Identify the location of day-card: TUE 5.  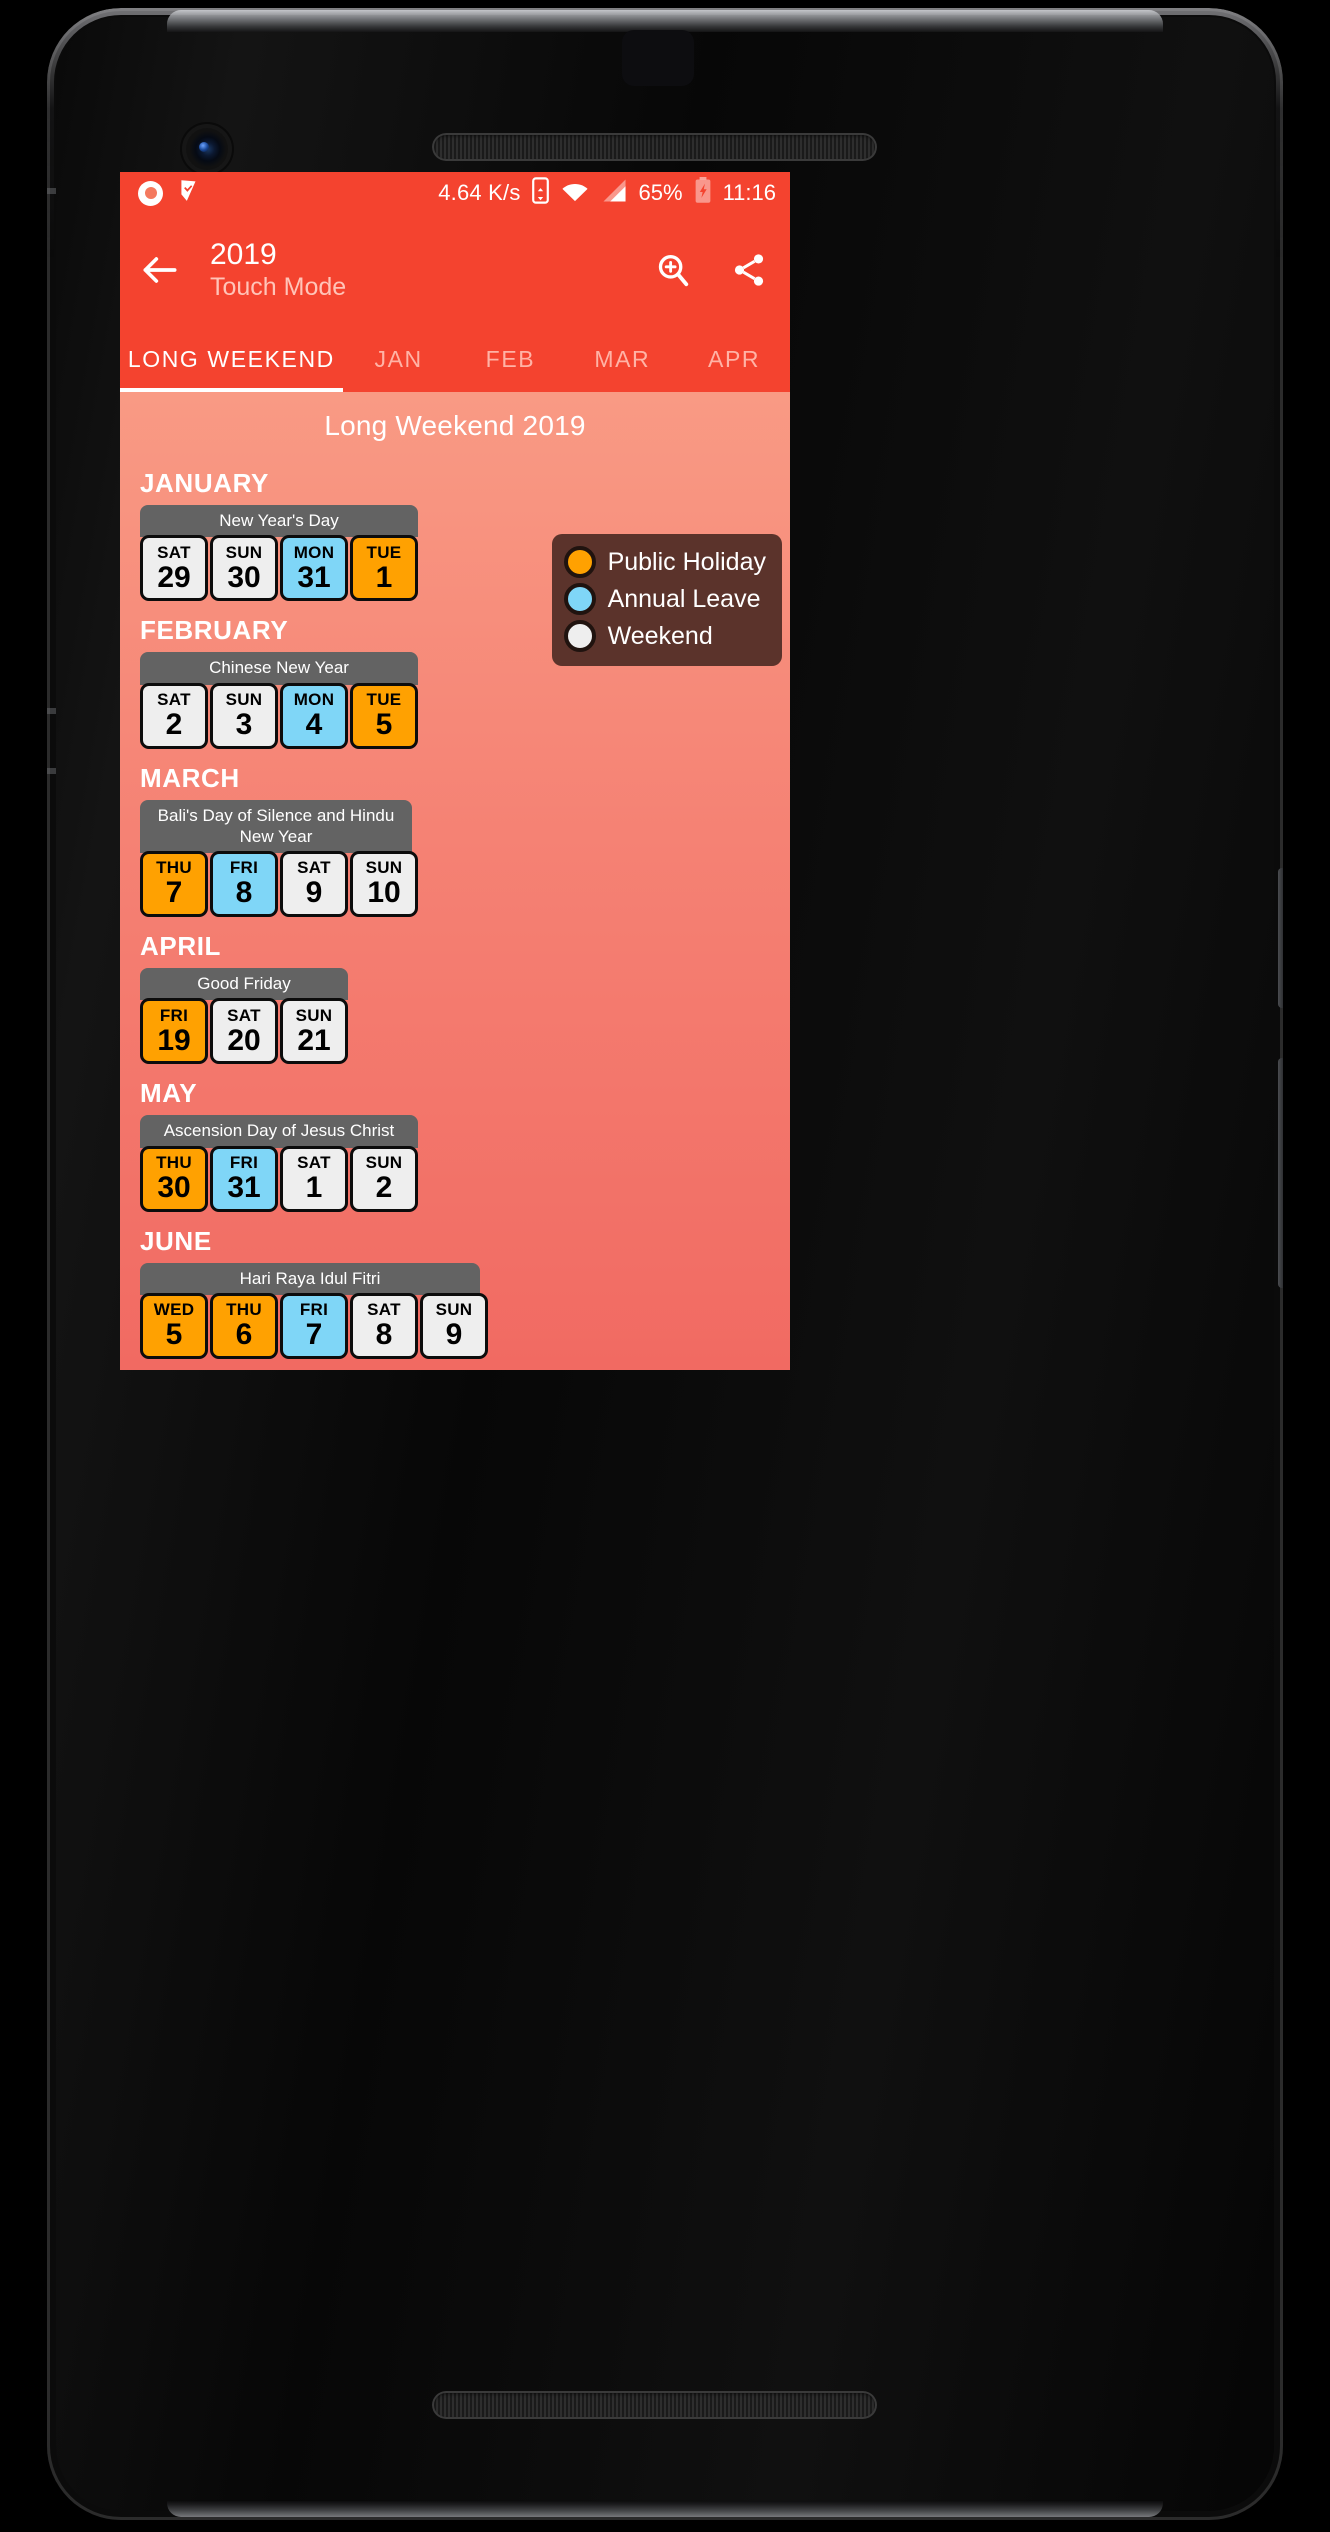
(384, 715).